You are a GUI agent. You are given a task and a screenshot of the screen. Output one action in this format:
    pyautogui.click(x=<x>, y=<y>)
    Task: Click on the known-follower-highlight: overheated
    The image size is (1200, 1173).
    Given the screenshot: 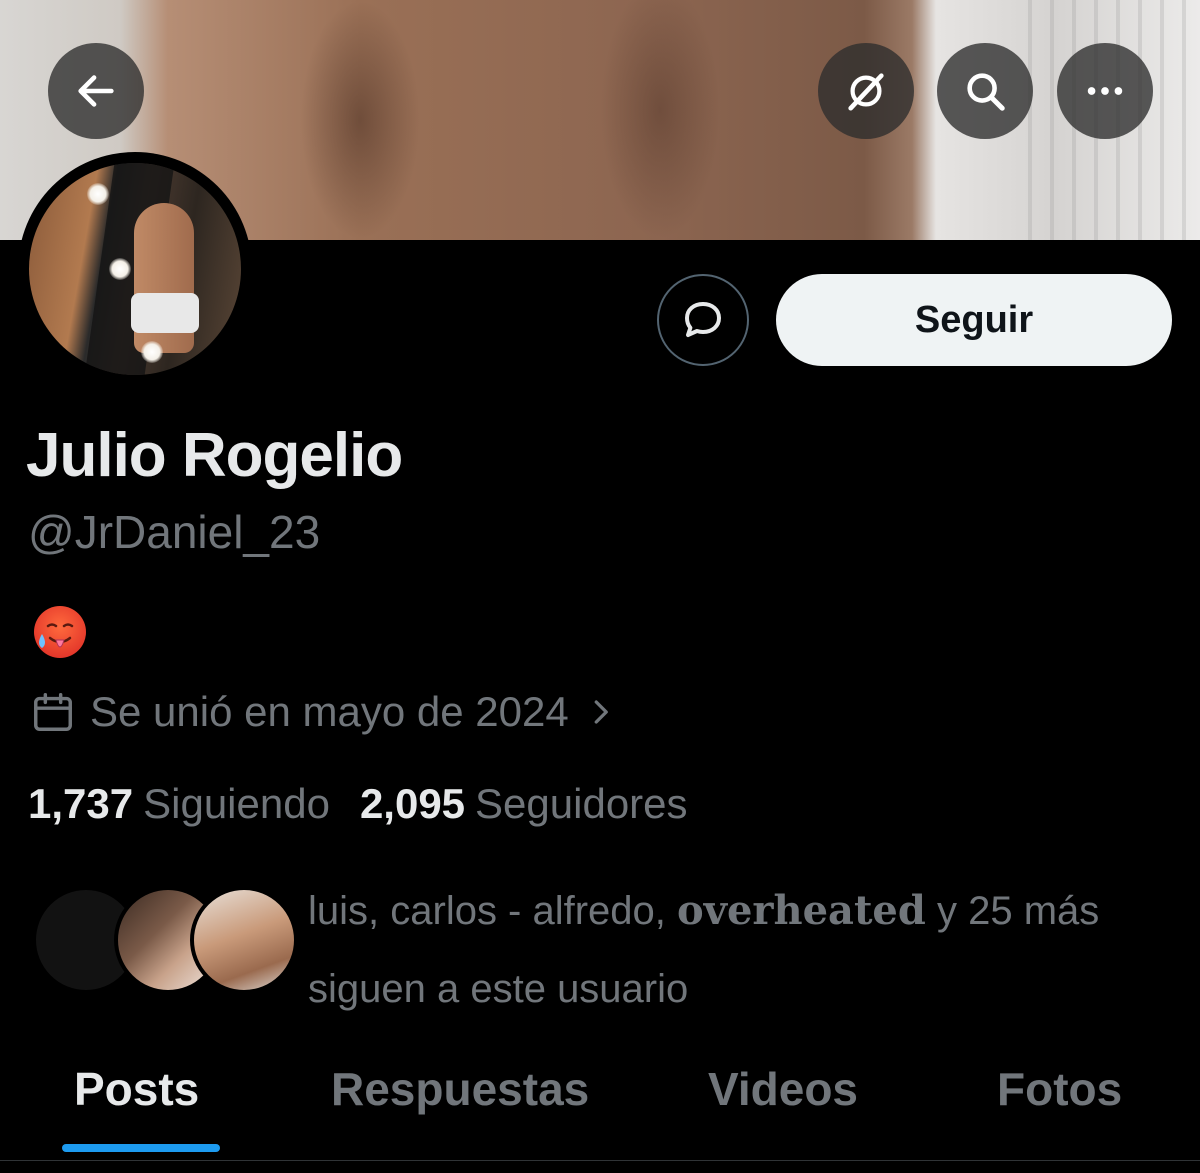 What is the action you would take?
    pyautogui.click(x=801, y=910)
    